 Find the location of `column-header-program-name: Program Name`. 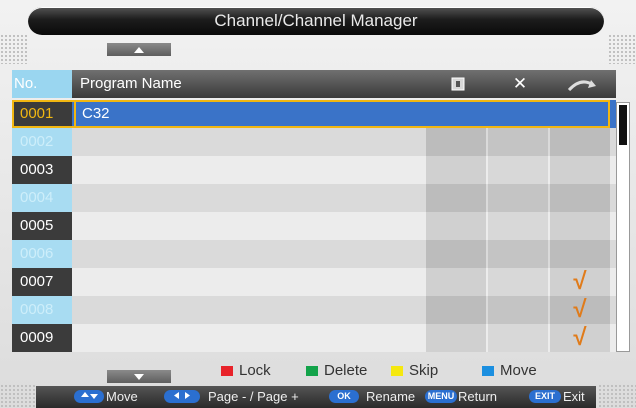

column-header-program-name: Program Name is located at coordinates (131, 83).